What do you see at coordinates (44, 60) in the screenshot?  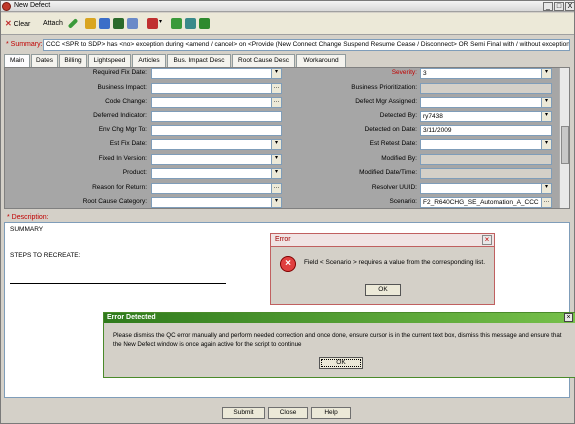 I see `tab-dates: Dates` at bounding box center [44, 60].